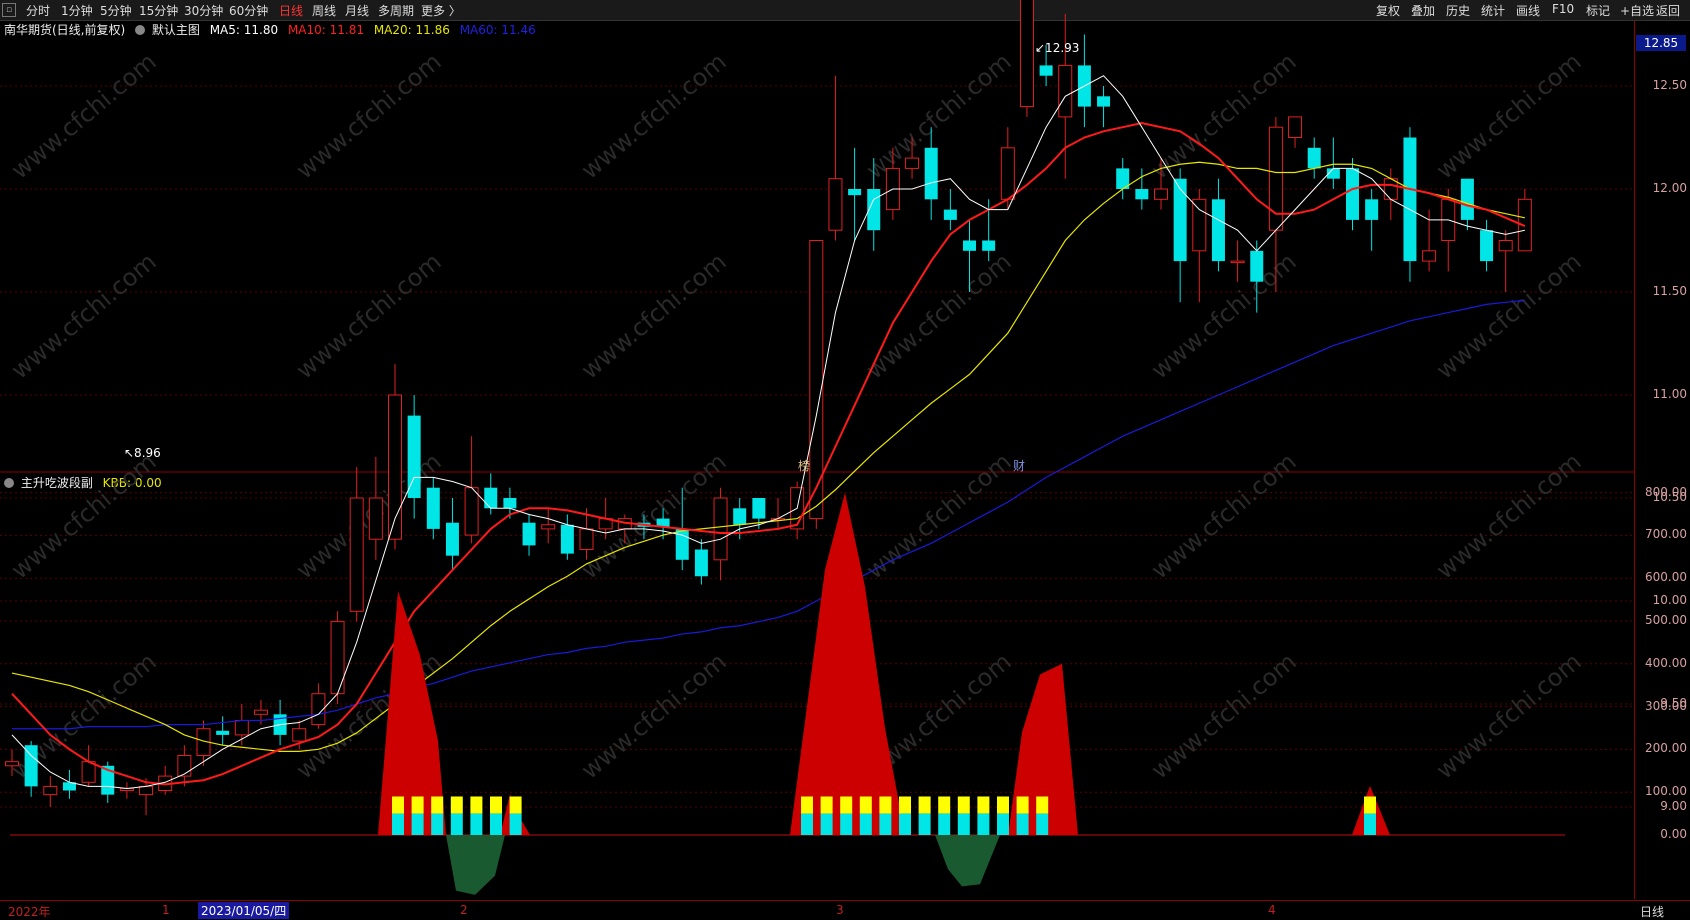 This screenshot has width=1690, height=920. Describe the element at coordinates (804, 465) in the screenshot. I see `marker-bang: 榜` at that location.